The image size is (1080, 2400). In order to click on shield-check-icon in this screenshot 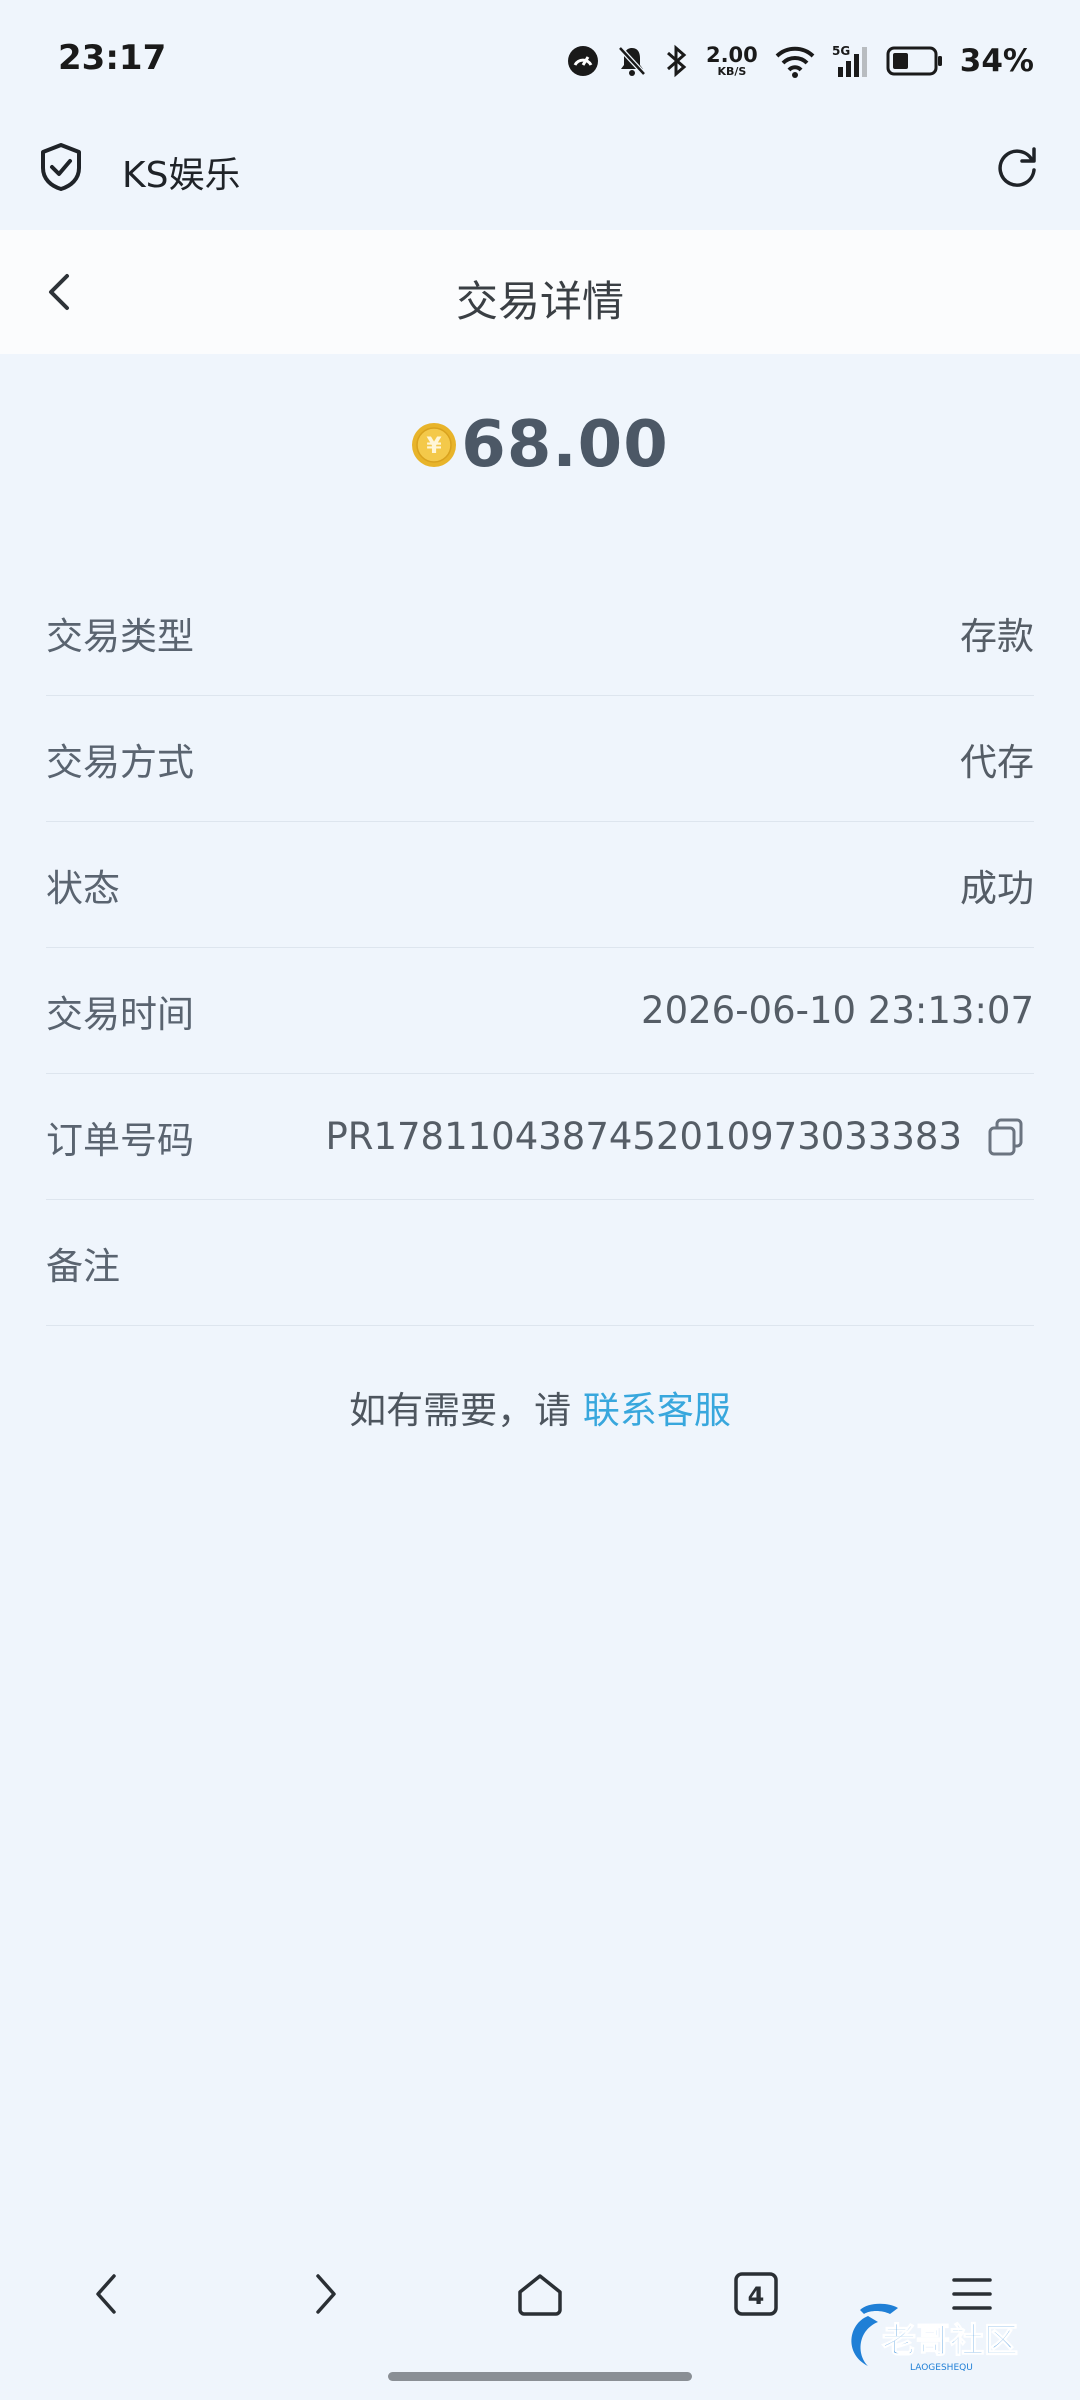, I will do `click(61, 167)`.